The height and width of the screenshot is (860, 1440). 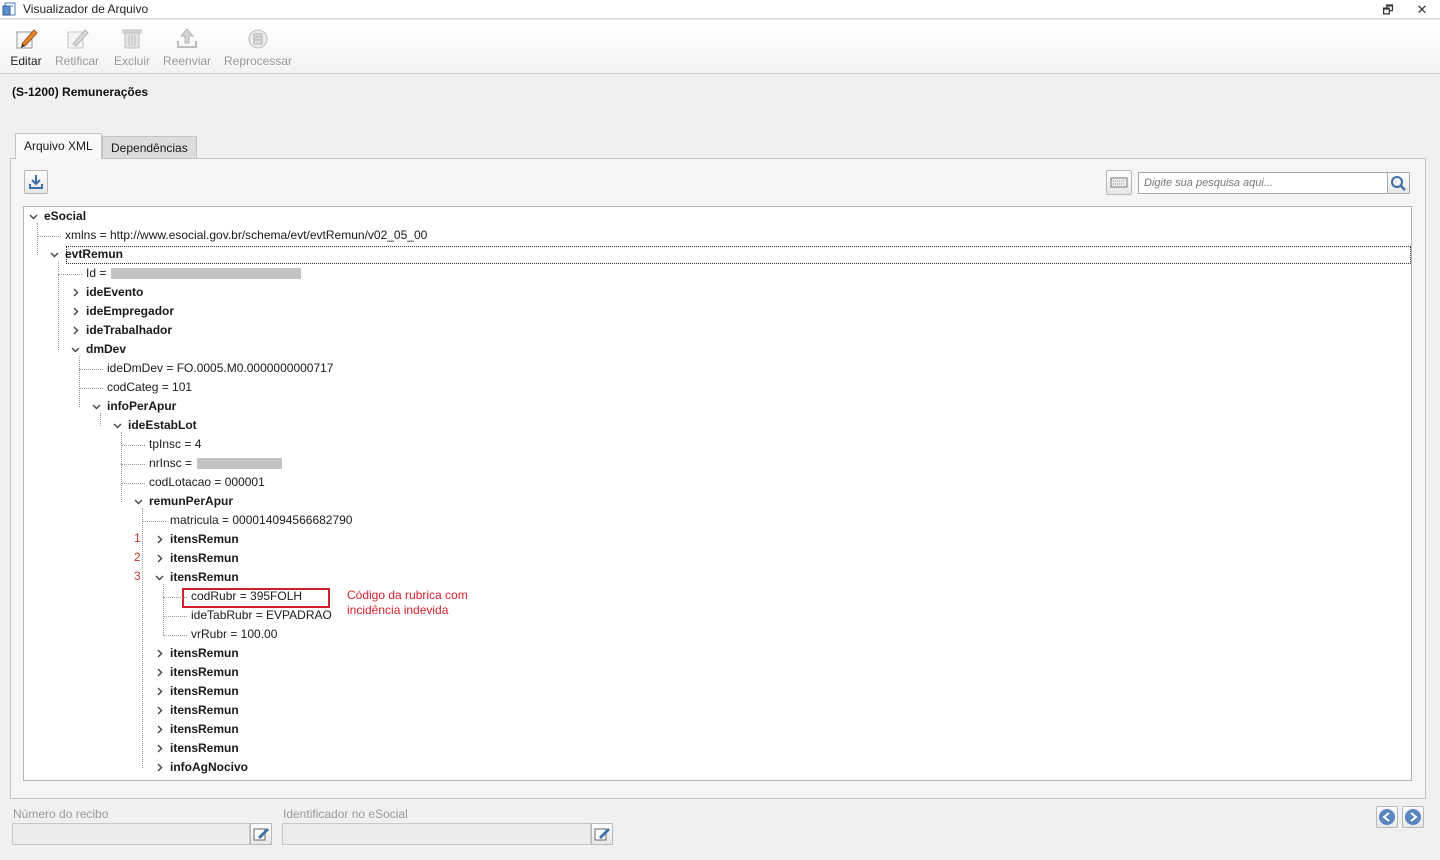 I want to click on search-button, so click(x=1399, y=183).